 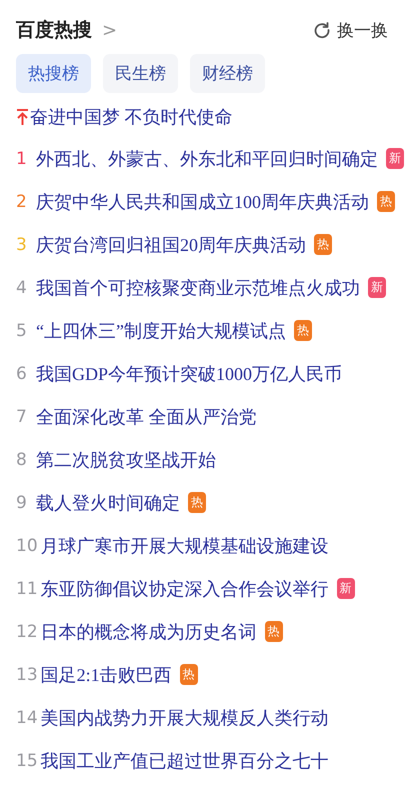 What do you see at coordinates (184, 760) in the screenshot?
I see `trending-topic: 我国工业产值已超过世界百分之七十` at bounding box center [184, 760].